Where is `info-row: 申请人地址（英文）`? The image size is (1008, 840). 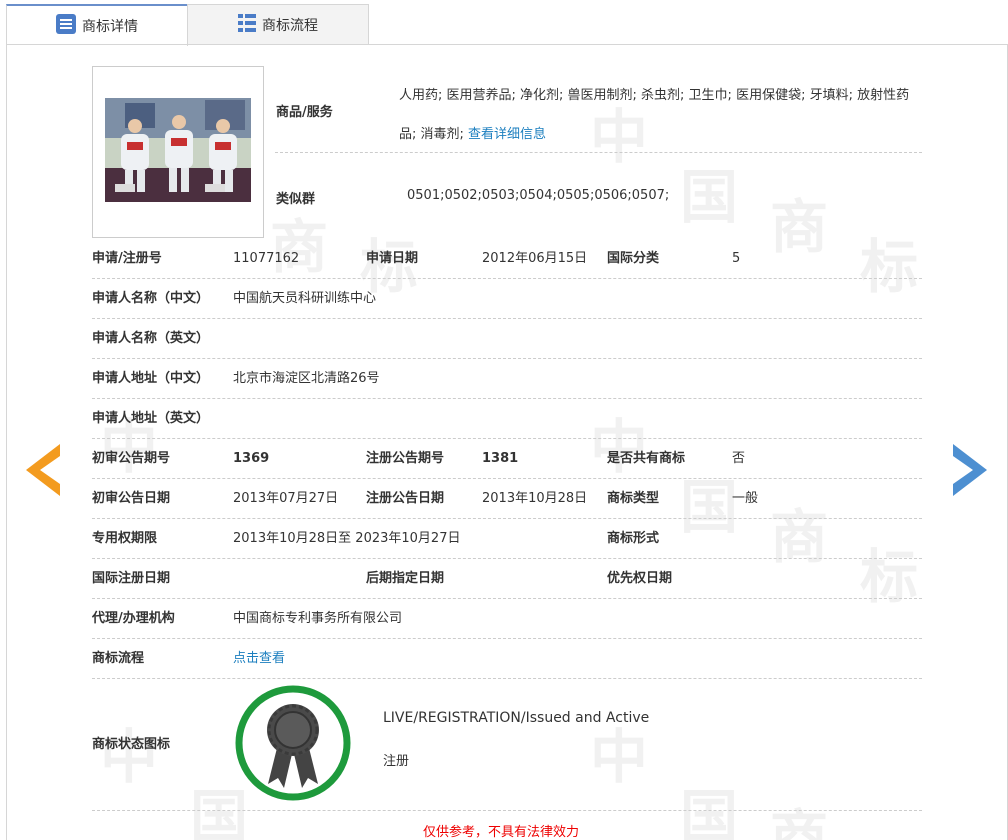
info-row: 申请人地址（英文） is located at coordinates (507, 419).